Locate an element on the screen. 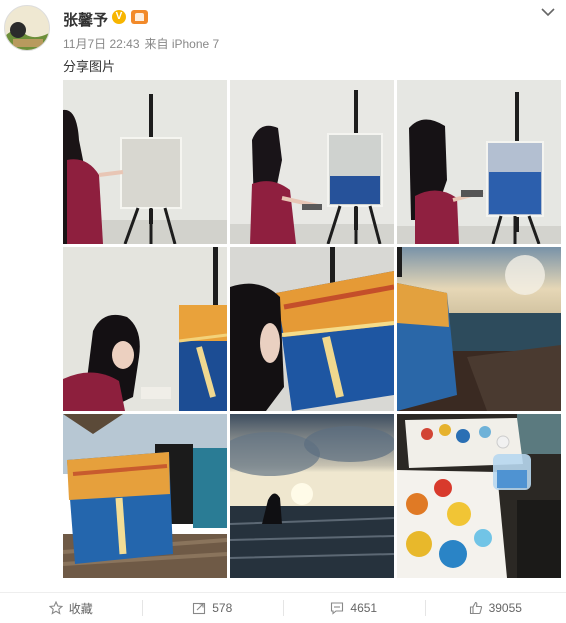  like-button: 39055 is located at coordinates (495, 608).